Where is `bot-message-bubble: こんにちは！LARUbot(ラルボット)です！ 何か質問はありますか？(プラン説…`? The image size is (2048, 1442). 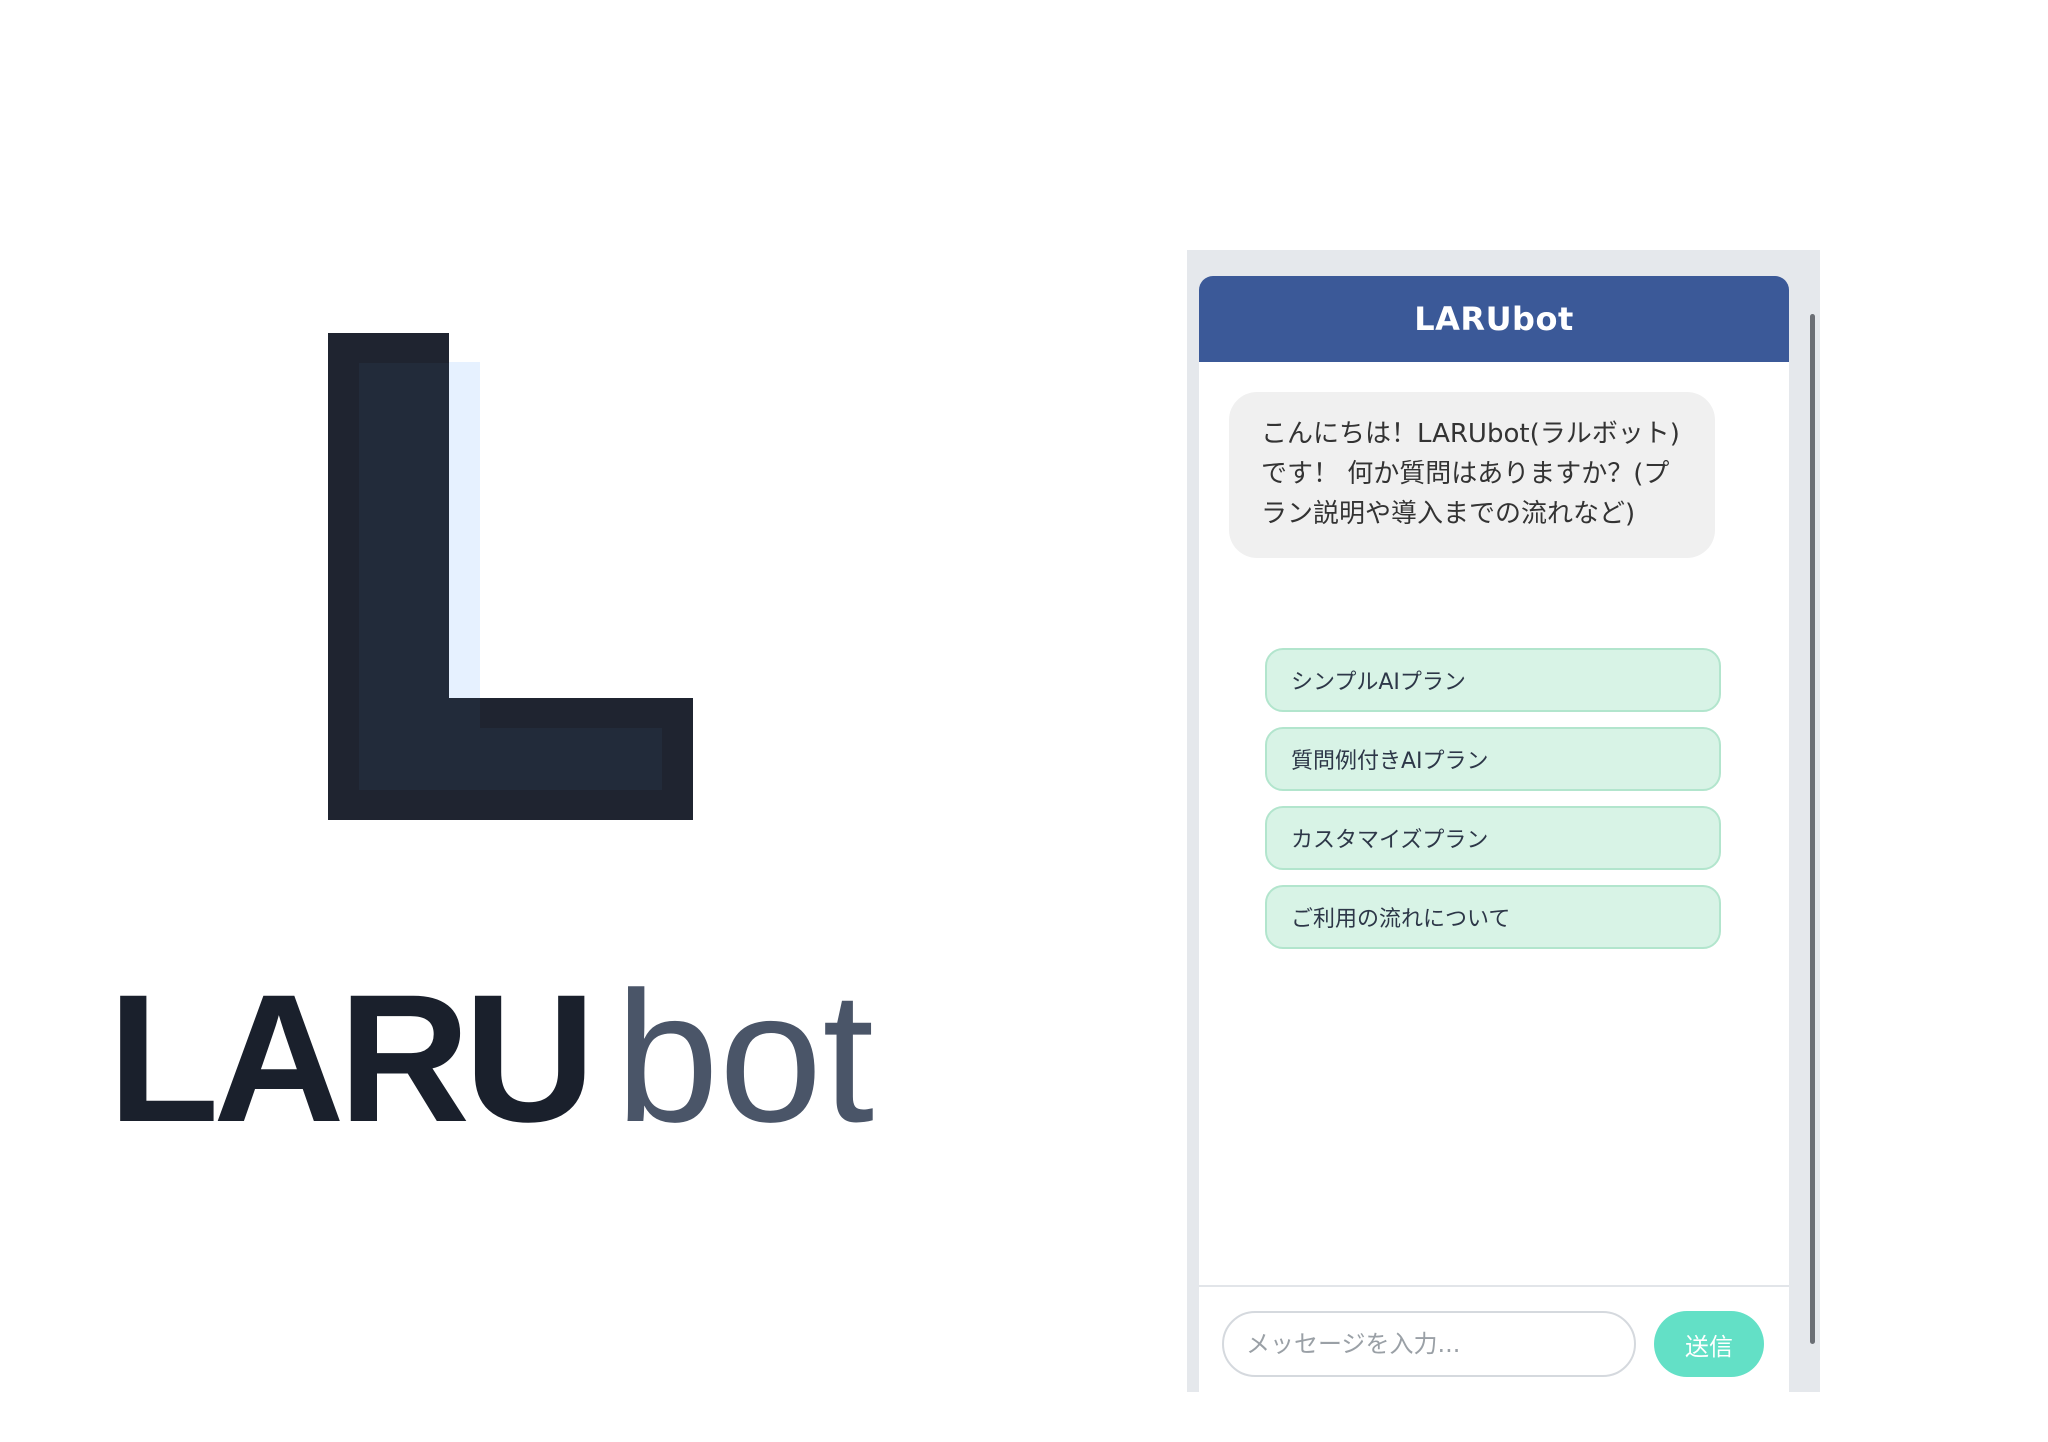 bot-message-bubble: こんにちは！LARUbot(ラルボット)です！ 何か質問はありますか？(プラン説… is located at coordinates (1472, 475).